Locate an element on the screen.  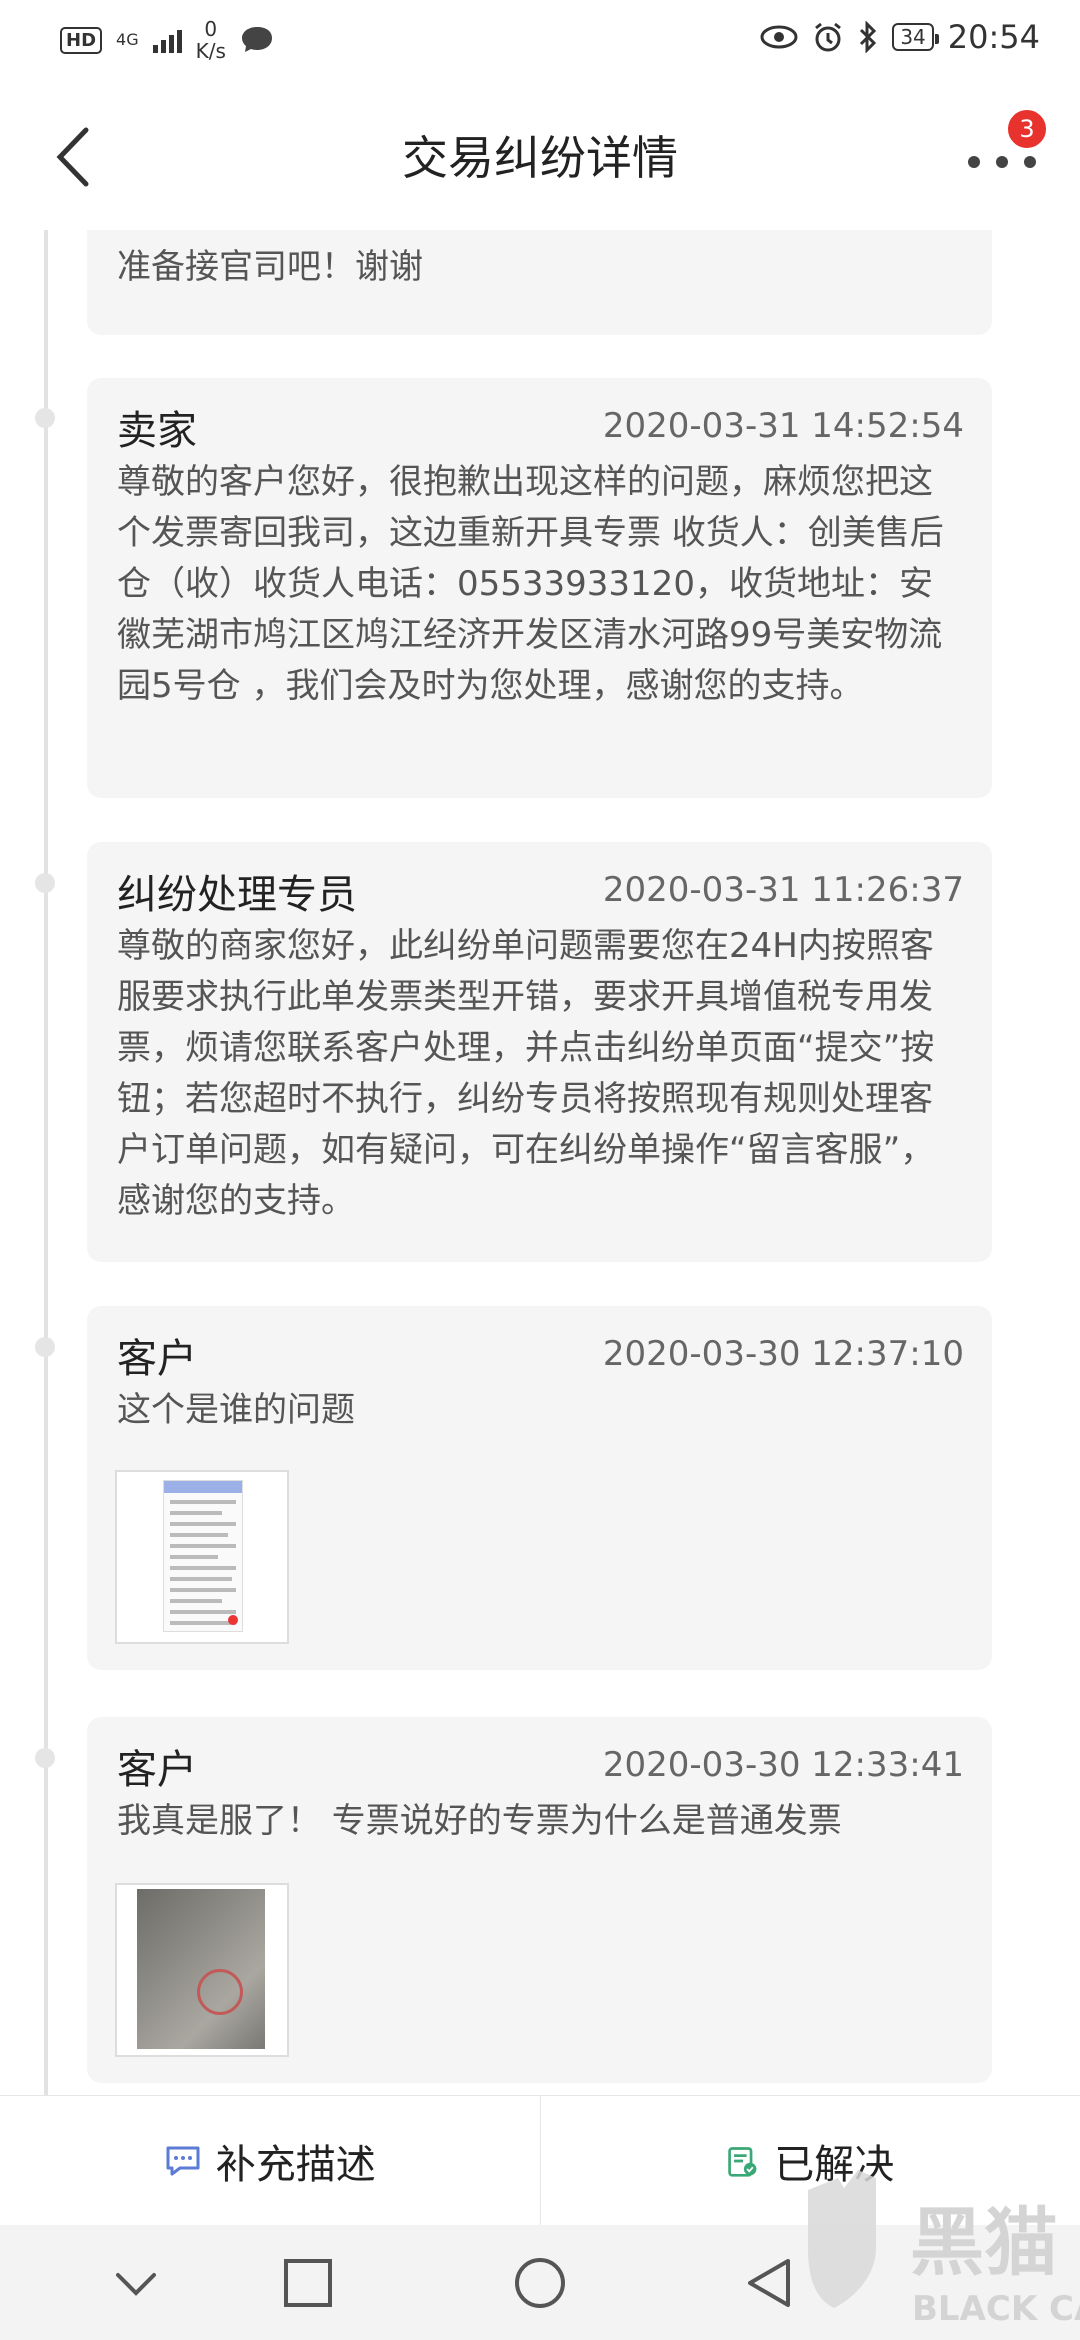
eye-icon is located at coordinates (779, 37).